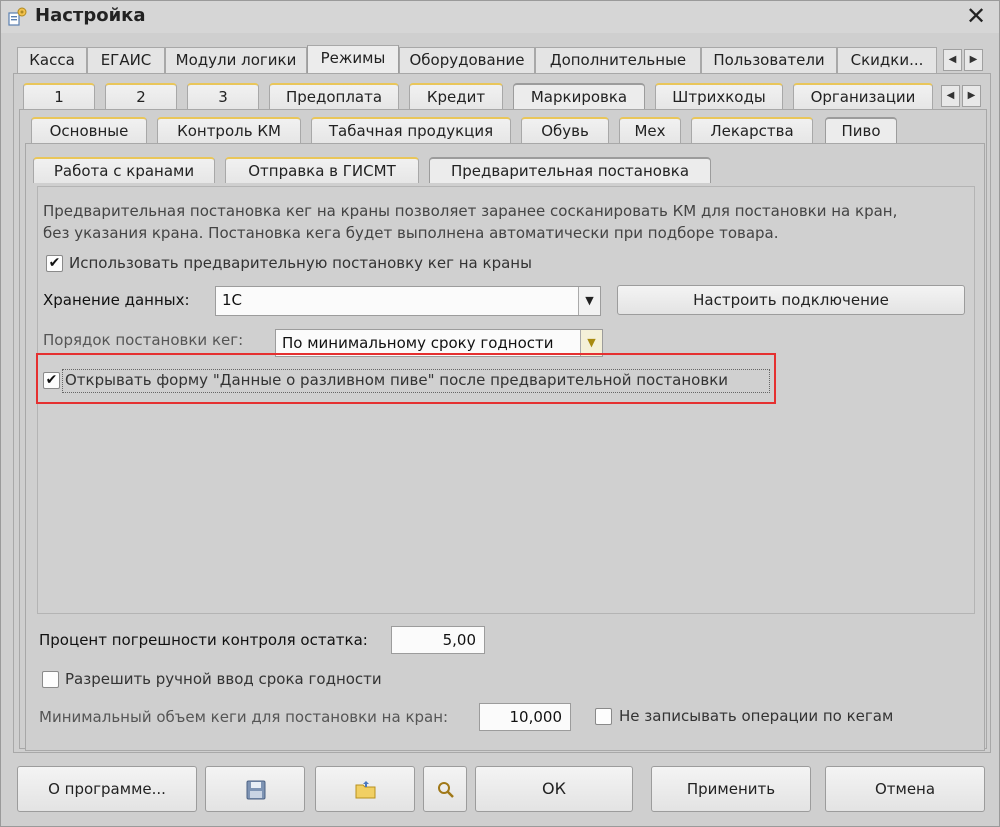 Image resolution: width=1000 pixels, height=827 pixels. What do you see at coordinates (603, 716) in the screenshot?
I see `no-log-ops-checkbox` at bounding box center [603, 716].